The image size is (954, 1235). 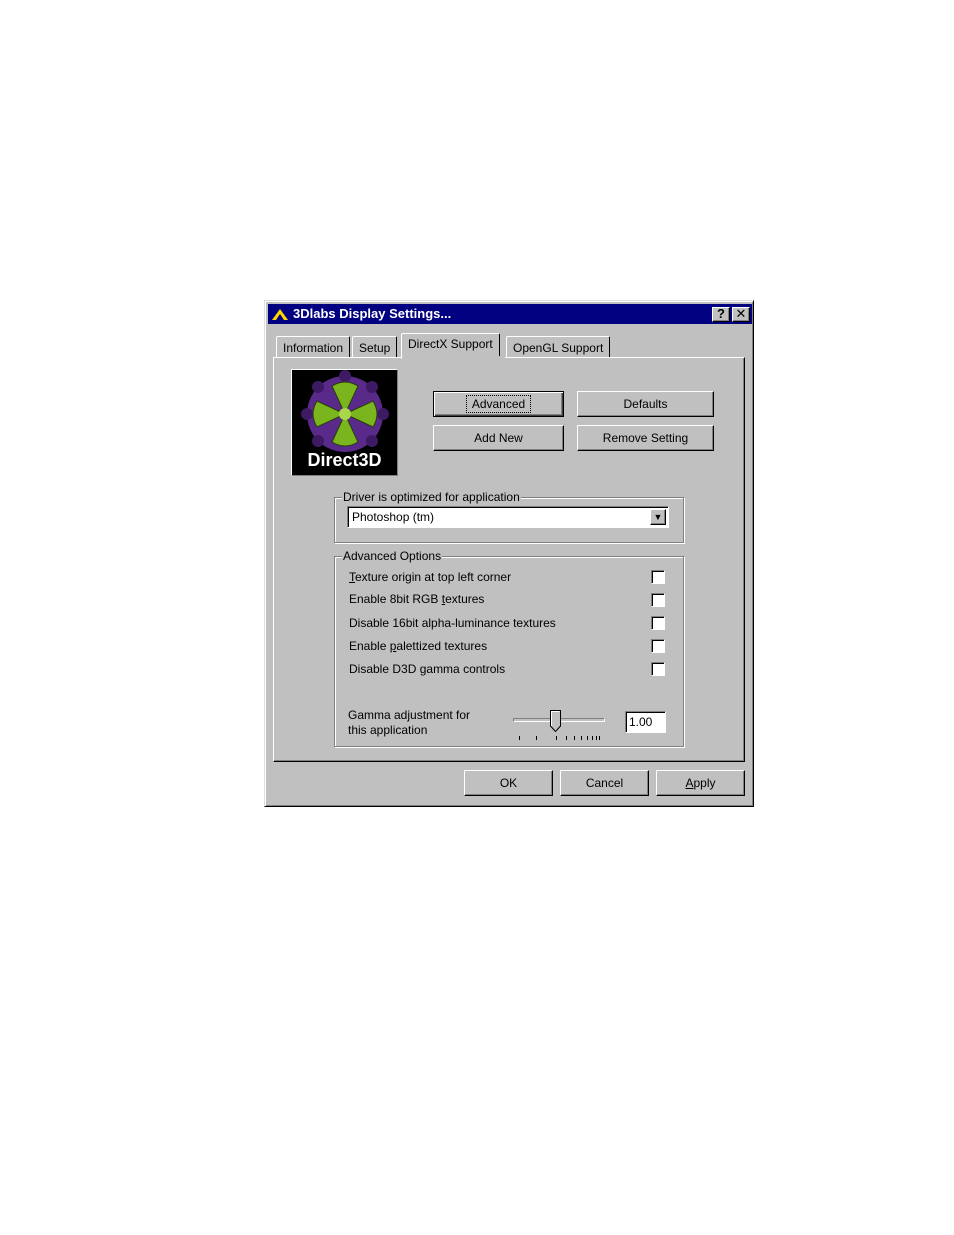 I want to click on apply-text: pply, so click(x=704, y=783).